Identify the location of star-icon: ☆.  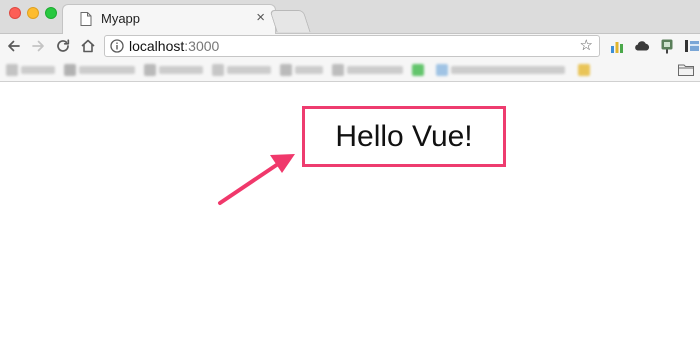
(586, 46).